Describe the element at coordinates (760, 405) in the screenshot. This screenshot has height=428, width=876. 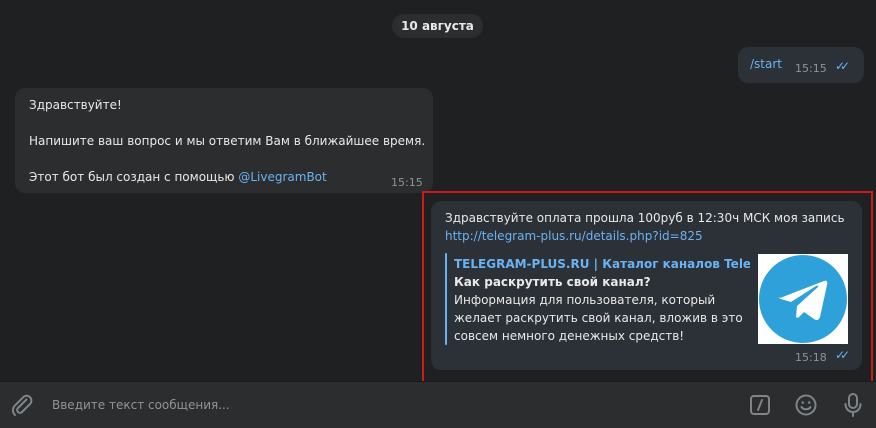
I see `bot-commands-icon` at that location.